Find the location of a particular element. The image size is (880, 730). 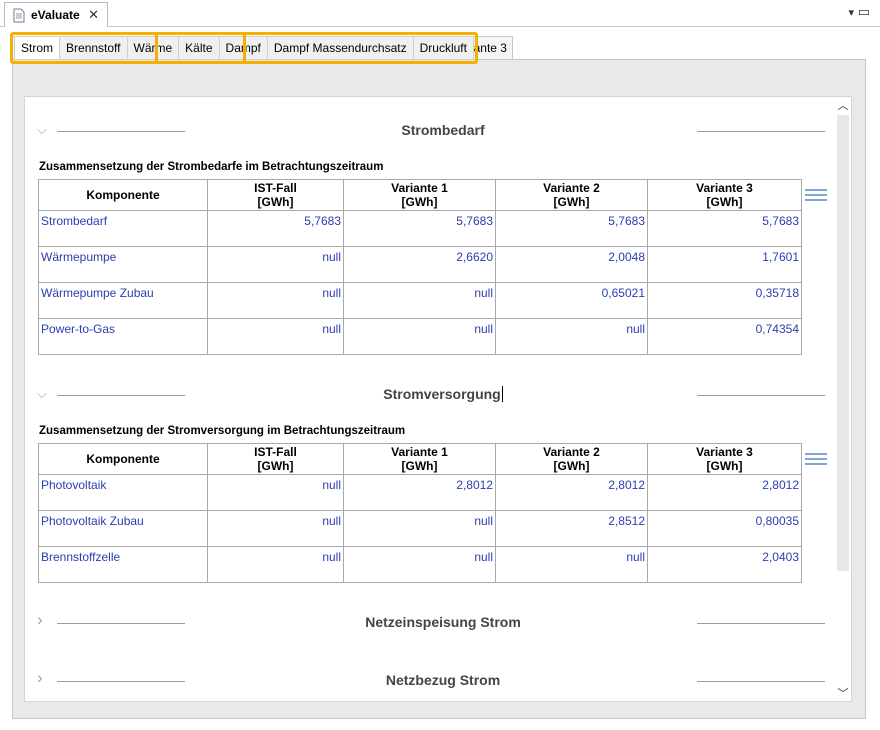

subtab-dampf-massendurchsatz: Dampf Massendurchsatz is located at coordinates (339, 48).